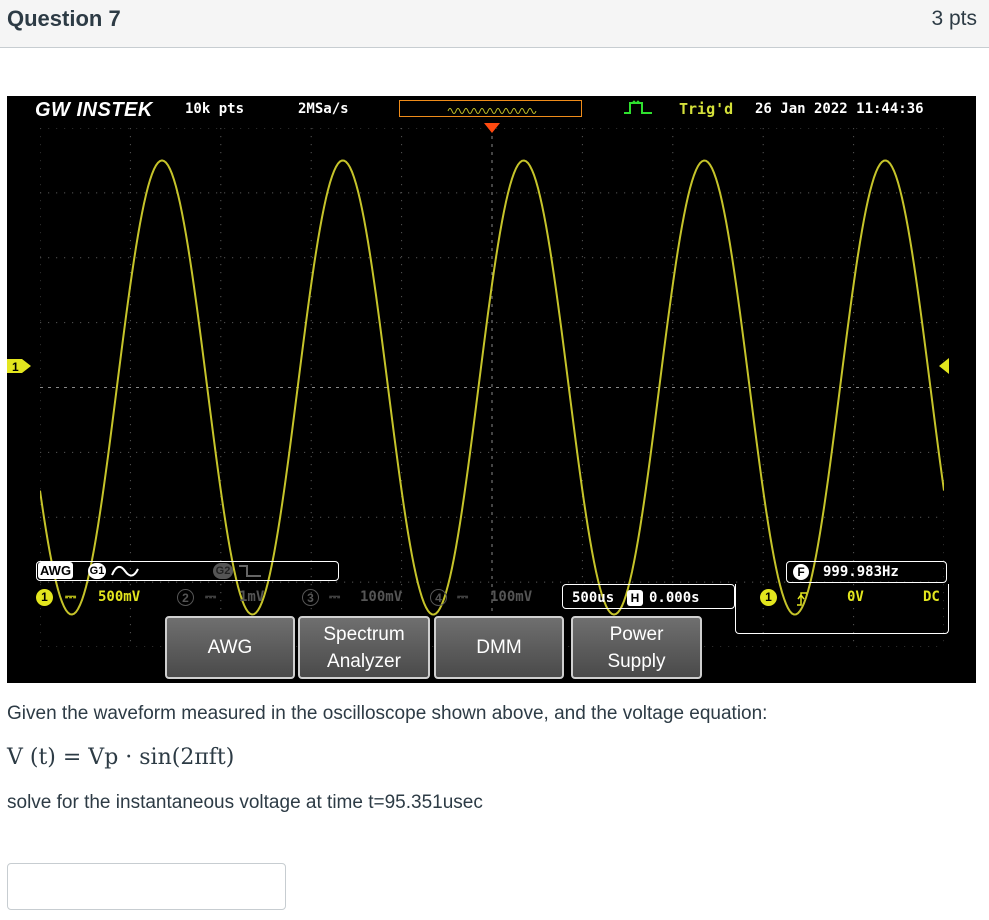 The width and height of the screenshot is (989, 920). What do you see at coordinates (499, 647) in the screenshot?
I see `softkey-dmm: DMM` at bounding box center [499, 647].